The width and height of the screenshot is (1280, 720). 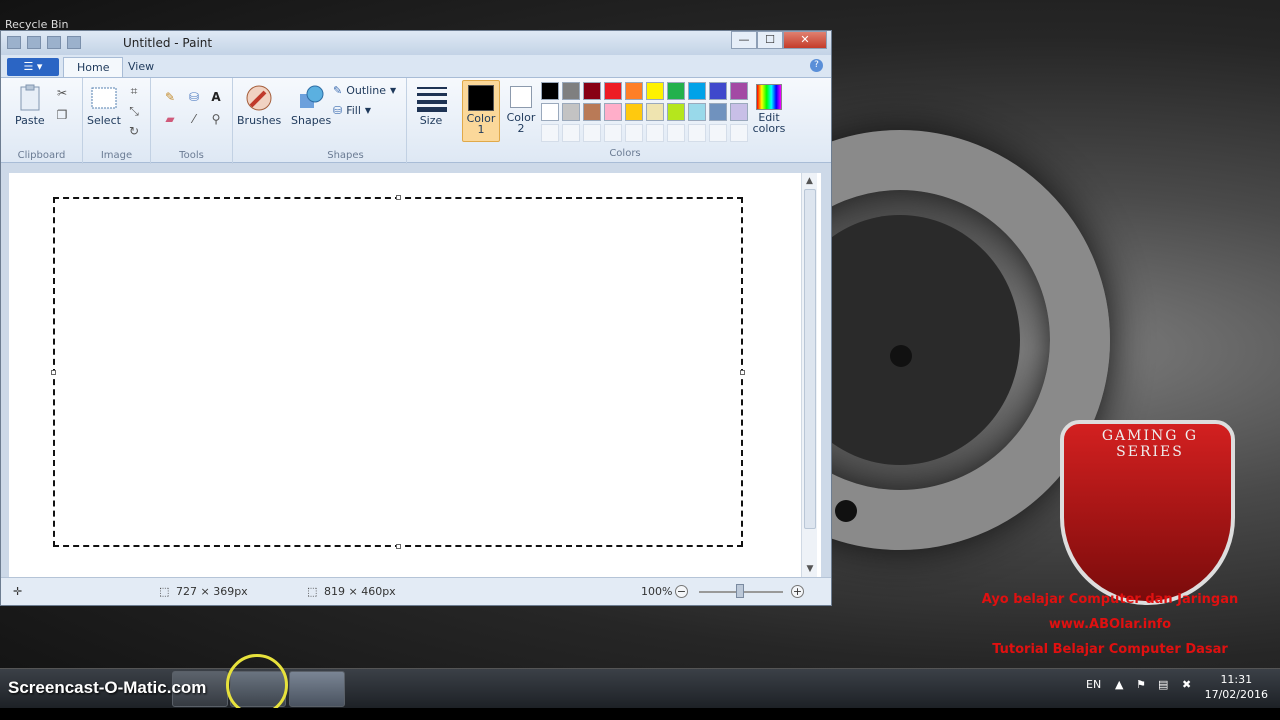 I want to click on select-button: Select, so click(x=104, y=105).